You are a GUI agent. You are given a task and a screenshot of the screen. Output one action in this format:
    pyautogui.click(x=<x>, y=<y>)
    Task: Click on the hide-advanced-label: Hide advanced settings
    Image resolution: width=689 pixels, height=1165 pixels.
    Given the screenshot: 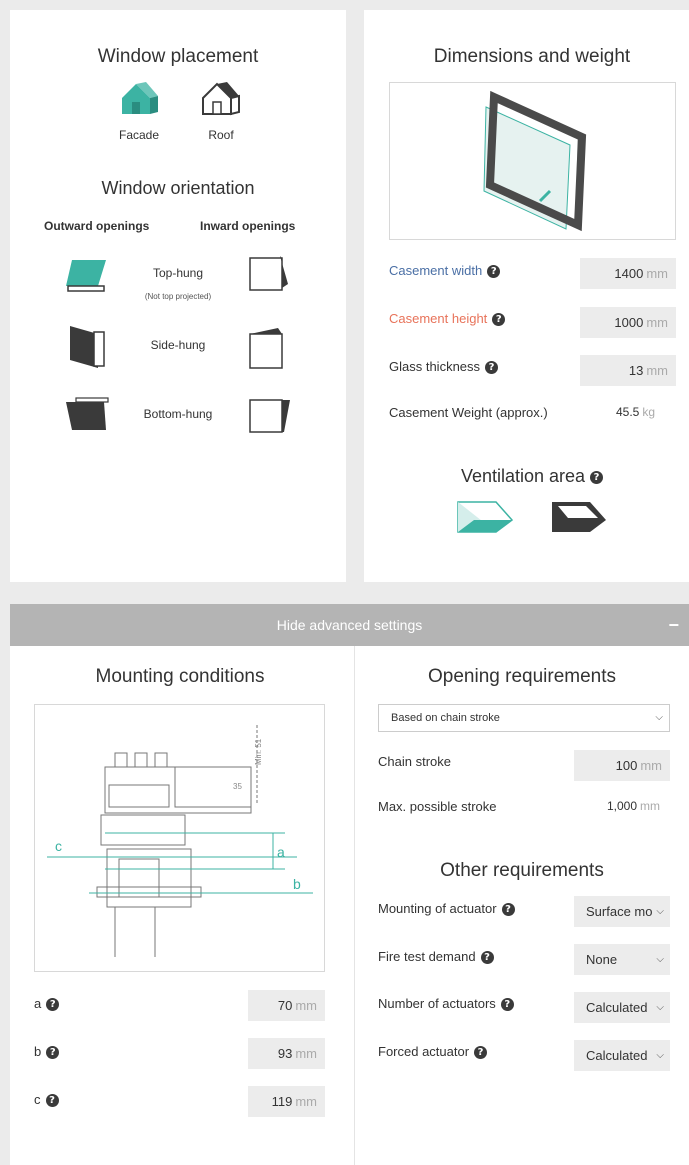 What is the action you would take?
    pyautogui.click(x=349, y=625)
    